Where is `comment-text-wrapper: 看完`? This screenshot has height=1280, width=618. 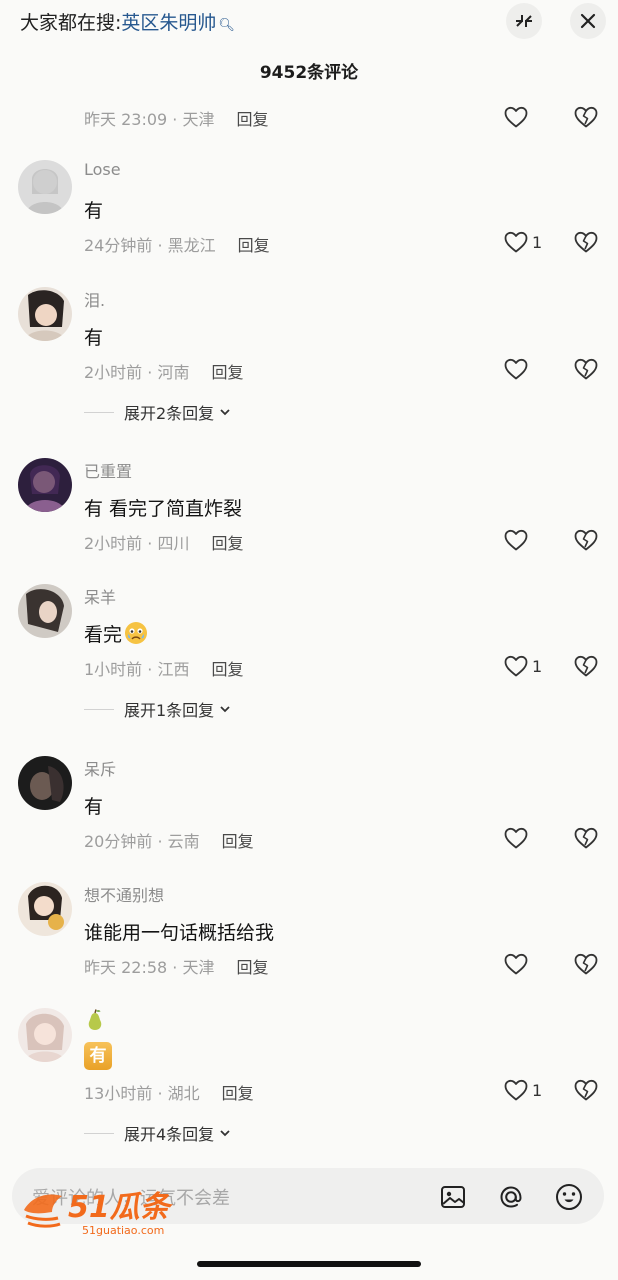 comment-text-wrapper: 看完 is located at coordinates (116, 633).